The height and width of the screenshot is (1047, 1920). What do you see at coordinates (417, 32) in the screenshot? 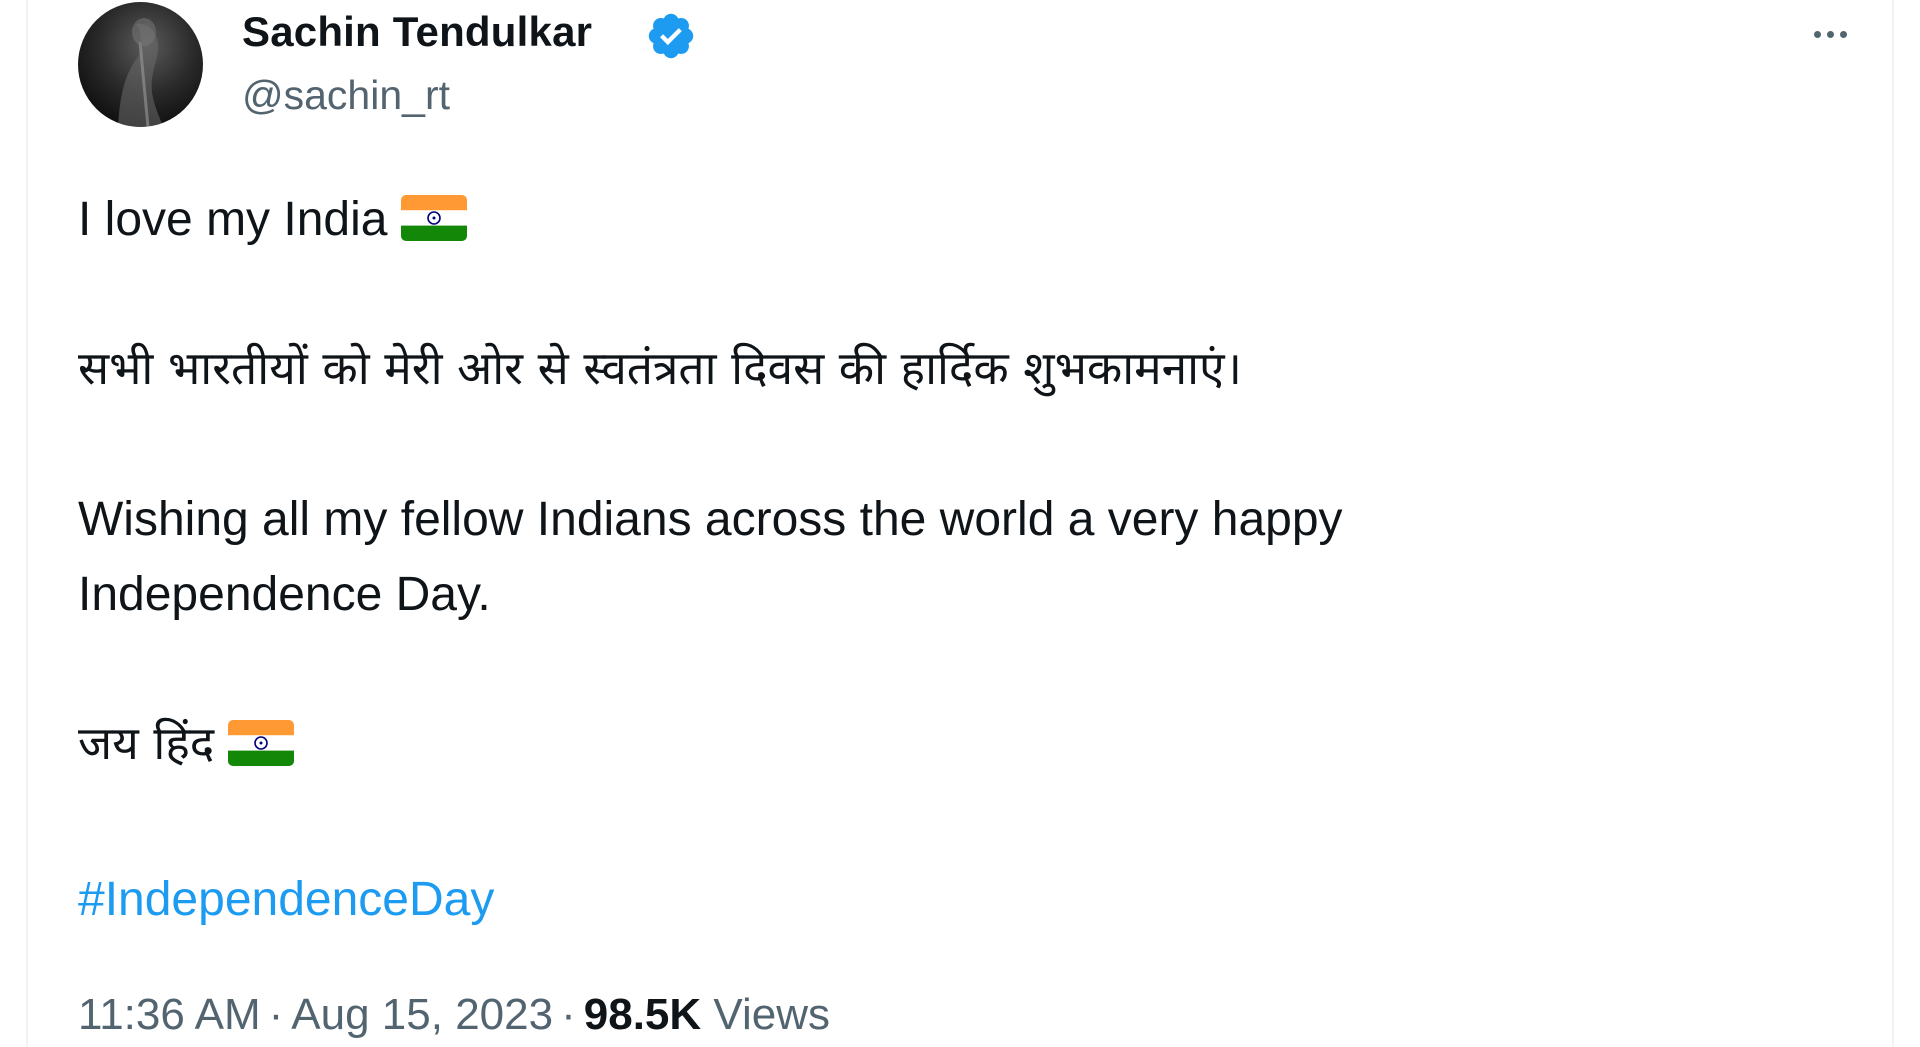
I see `author-name: Sachin Tendulkar` at bounding box center [417, 32].